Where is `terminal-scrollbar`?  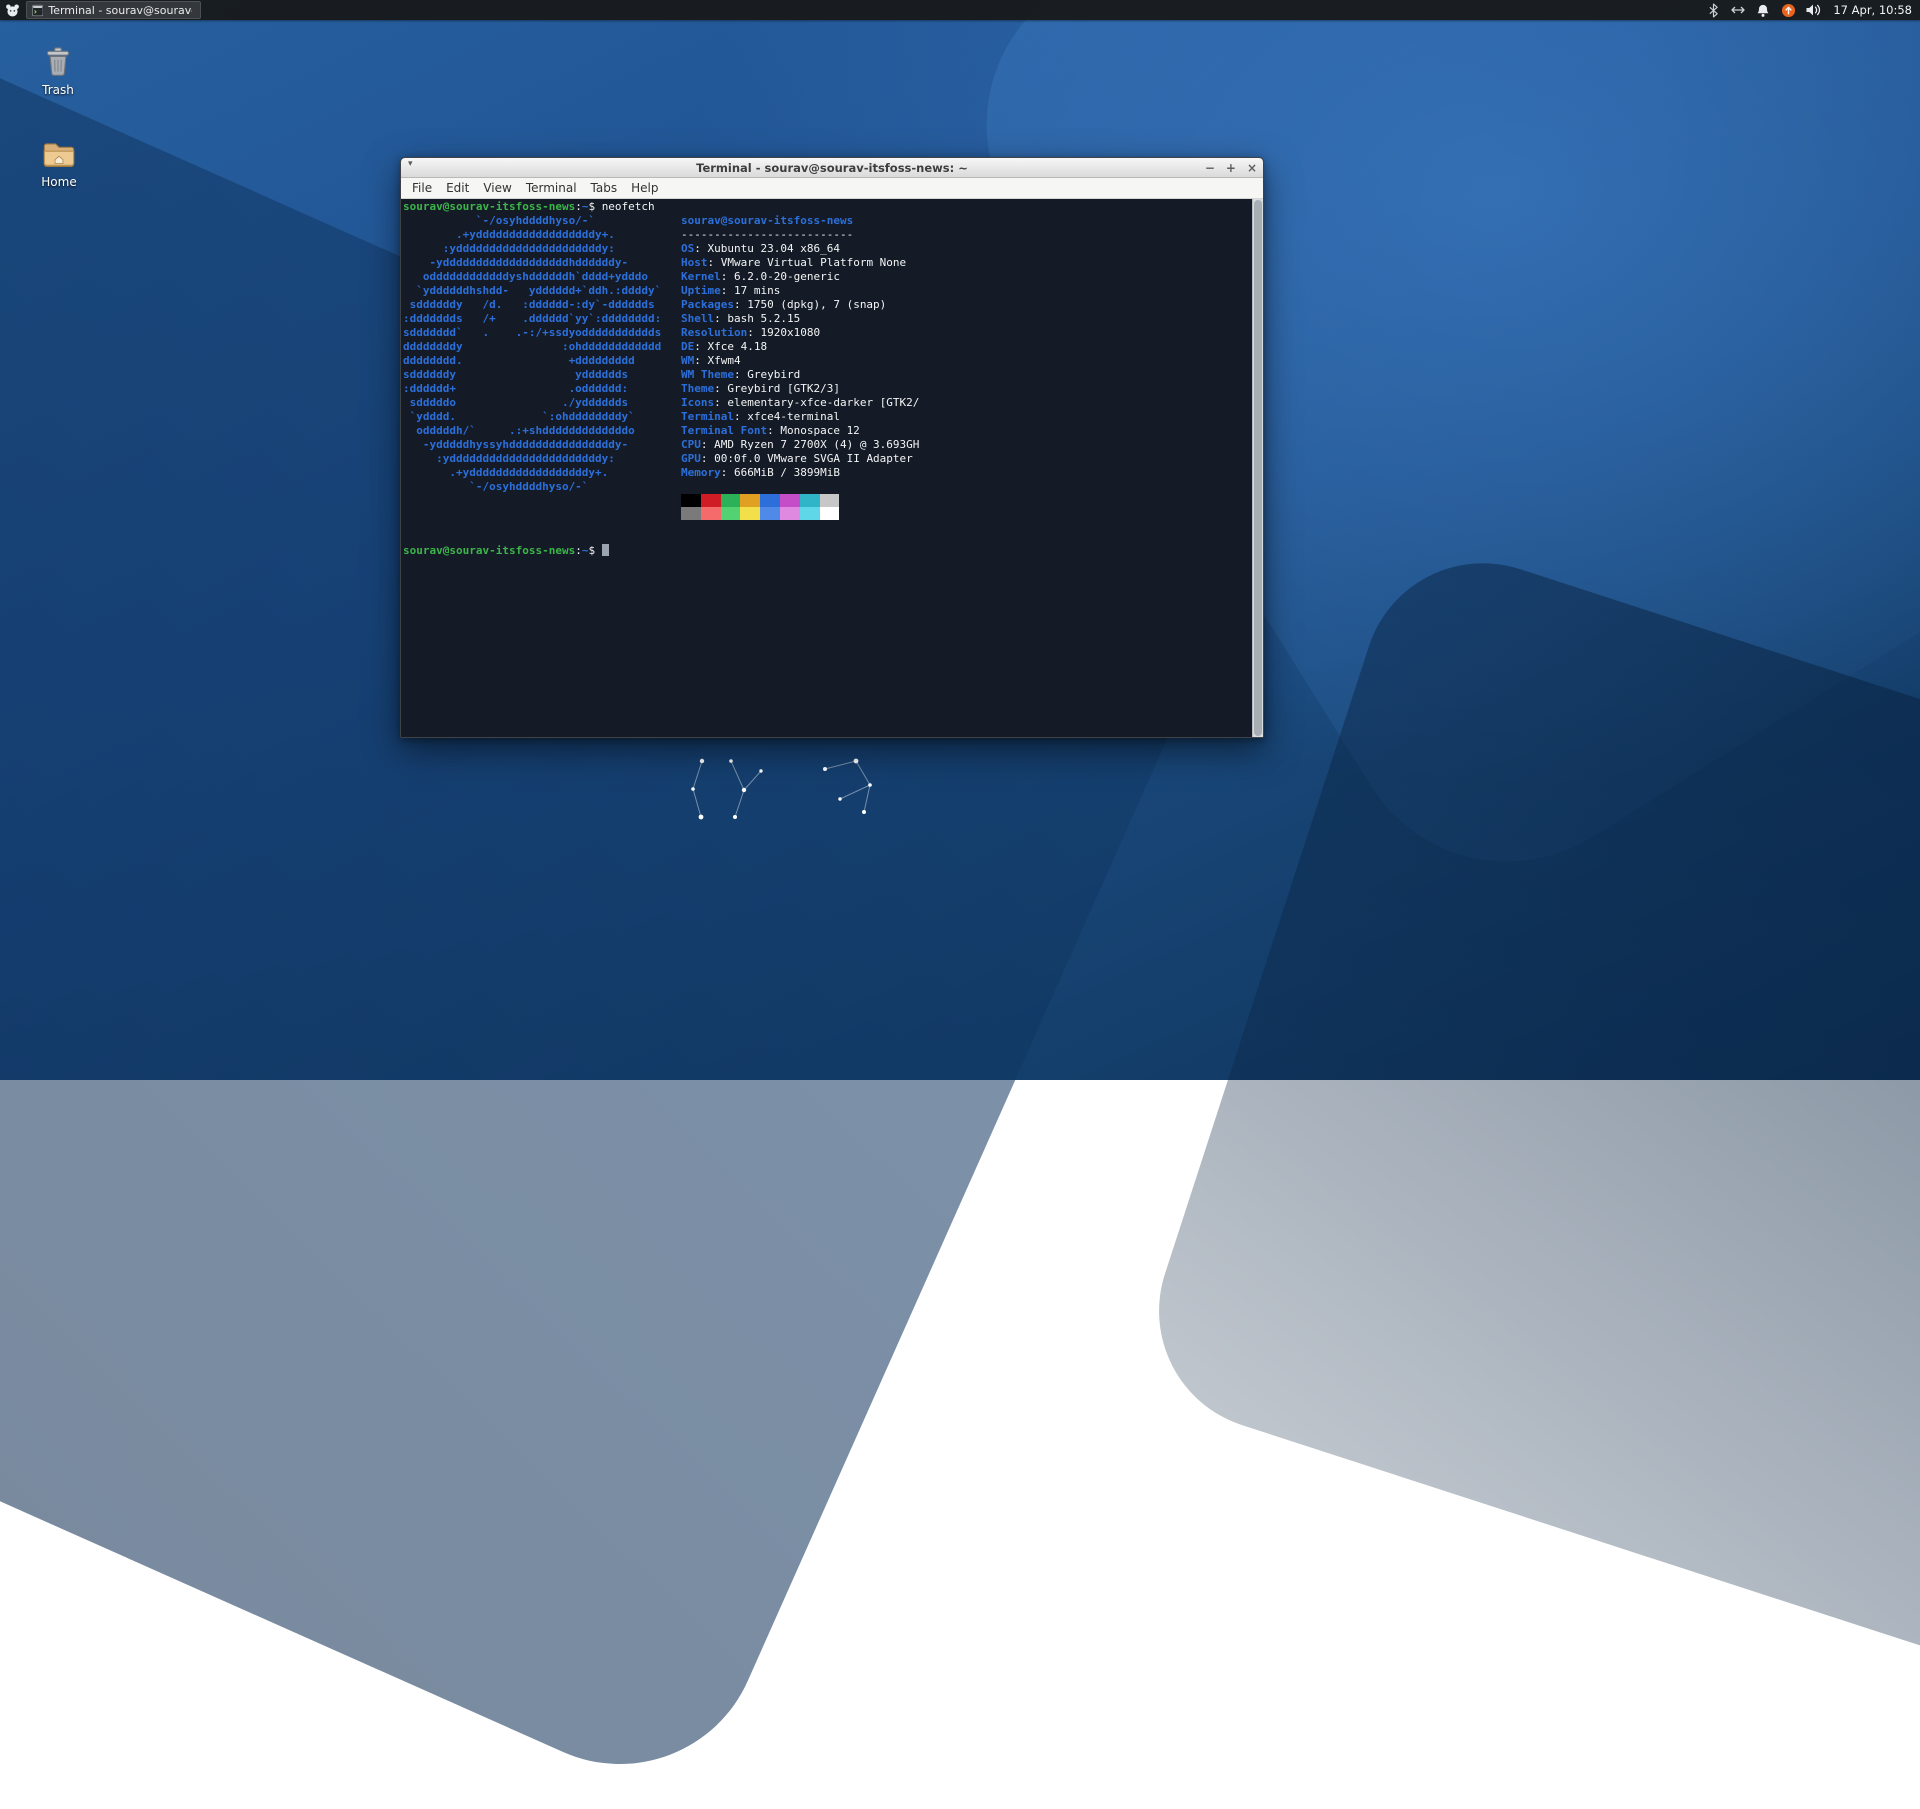
terminal-scrollbar is located at coordinates (1257, 468).